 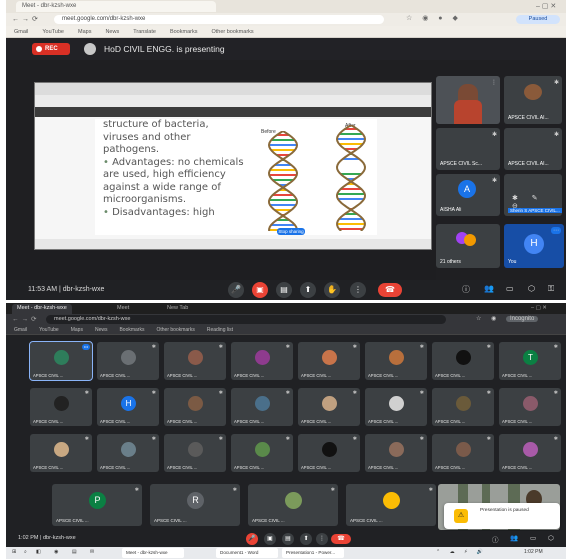 I want to click on start-icon: ⊞, so click(x=14, y=552).